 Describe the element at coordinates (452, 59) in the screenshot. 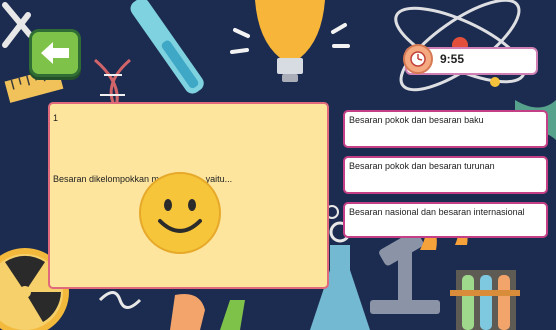

I see `timer-value: 9:55` at that location.